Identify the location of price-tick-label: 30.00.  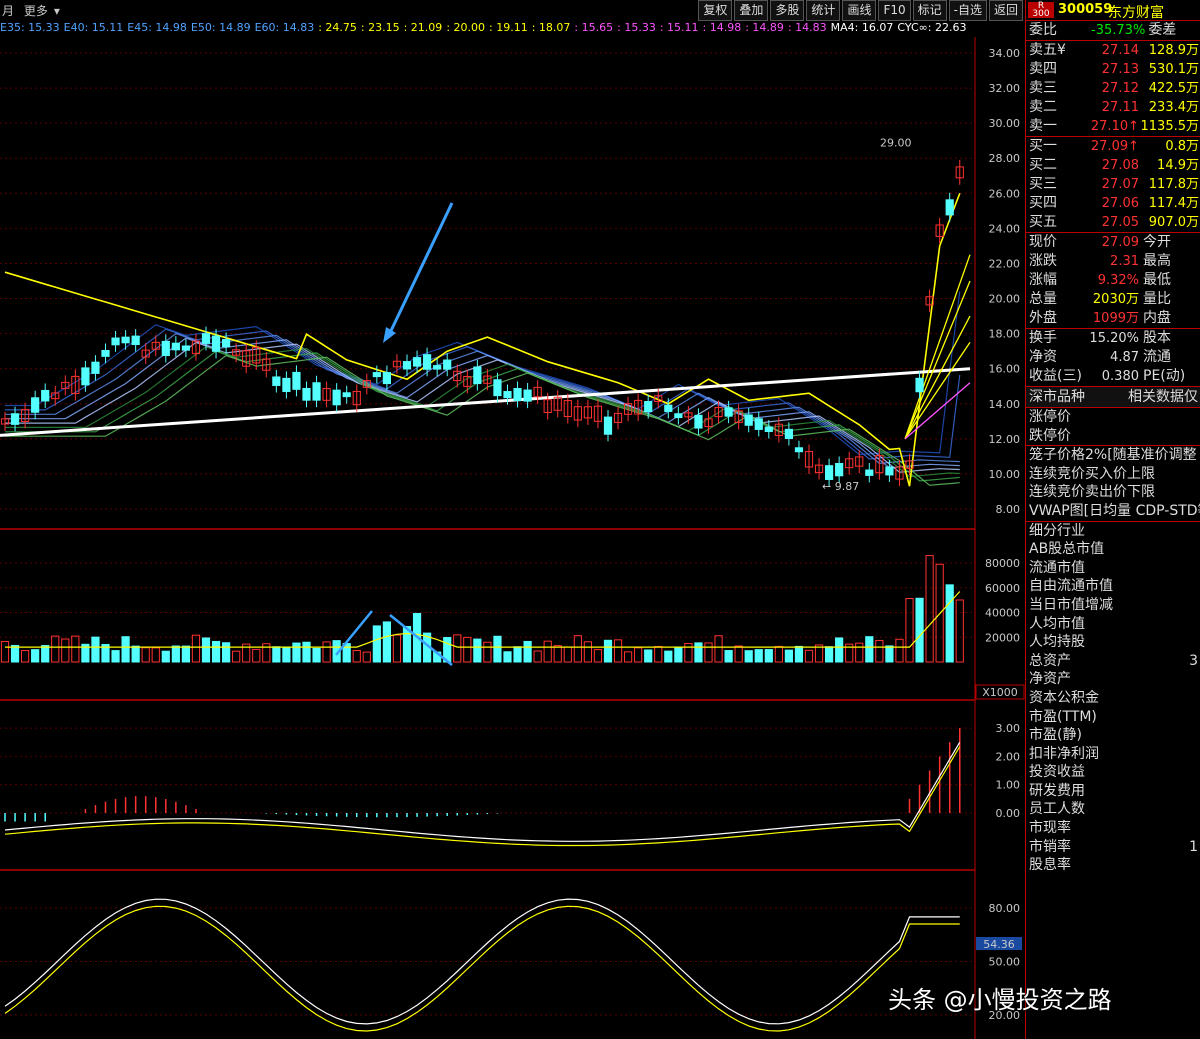
(1005, 123).